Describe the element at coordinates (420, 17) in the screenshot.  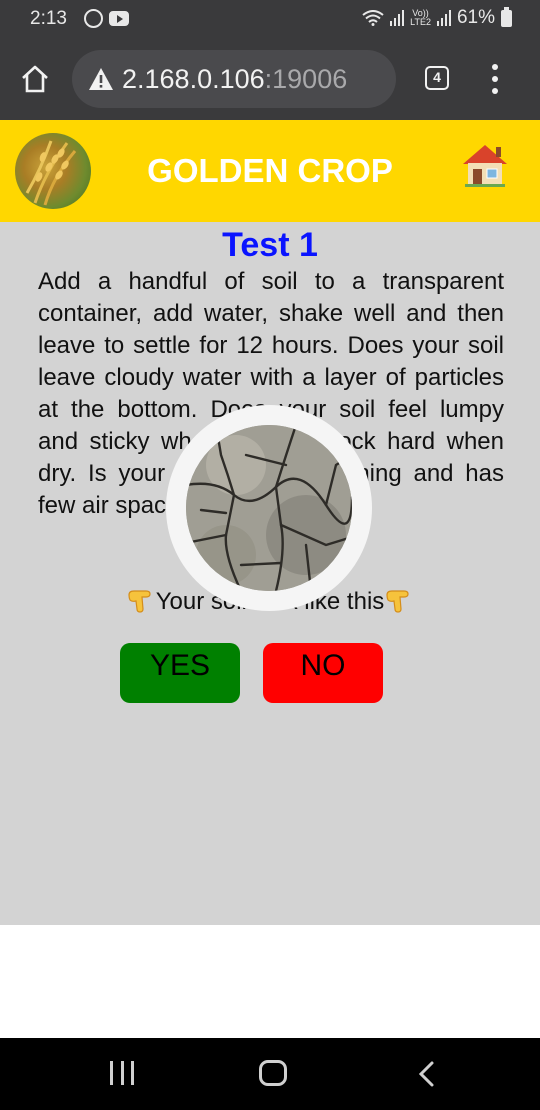
I see `network-label: Vo)) LTE2` at that location.